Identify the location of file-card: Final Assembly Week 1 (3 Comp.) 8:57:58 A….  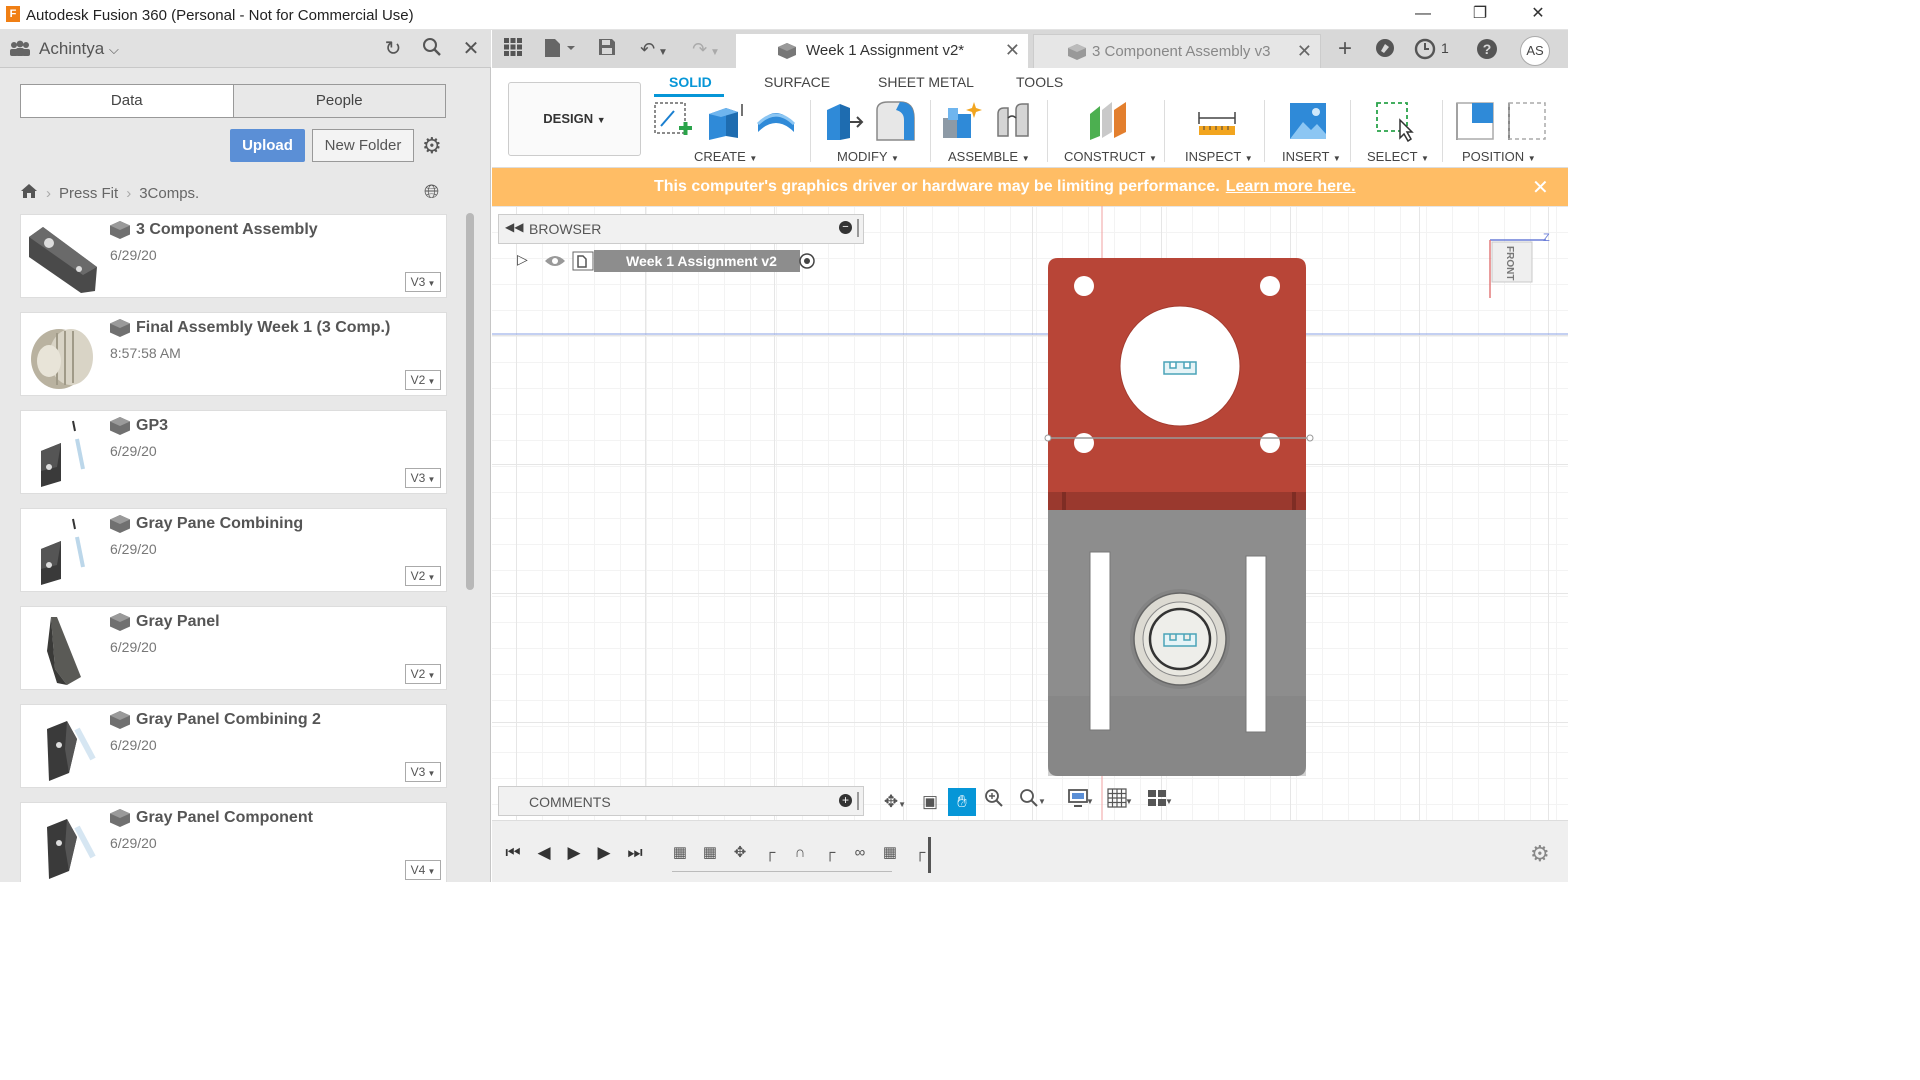
(233, 354).